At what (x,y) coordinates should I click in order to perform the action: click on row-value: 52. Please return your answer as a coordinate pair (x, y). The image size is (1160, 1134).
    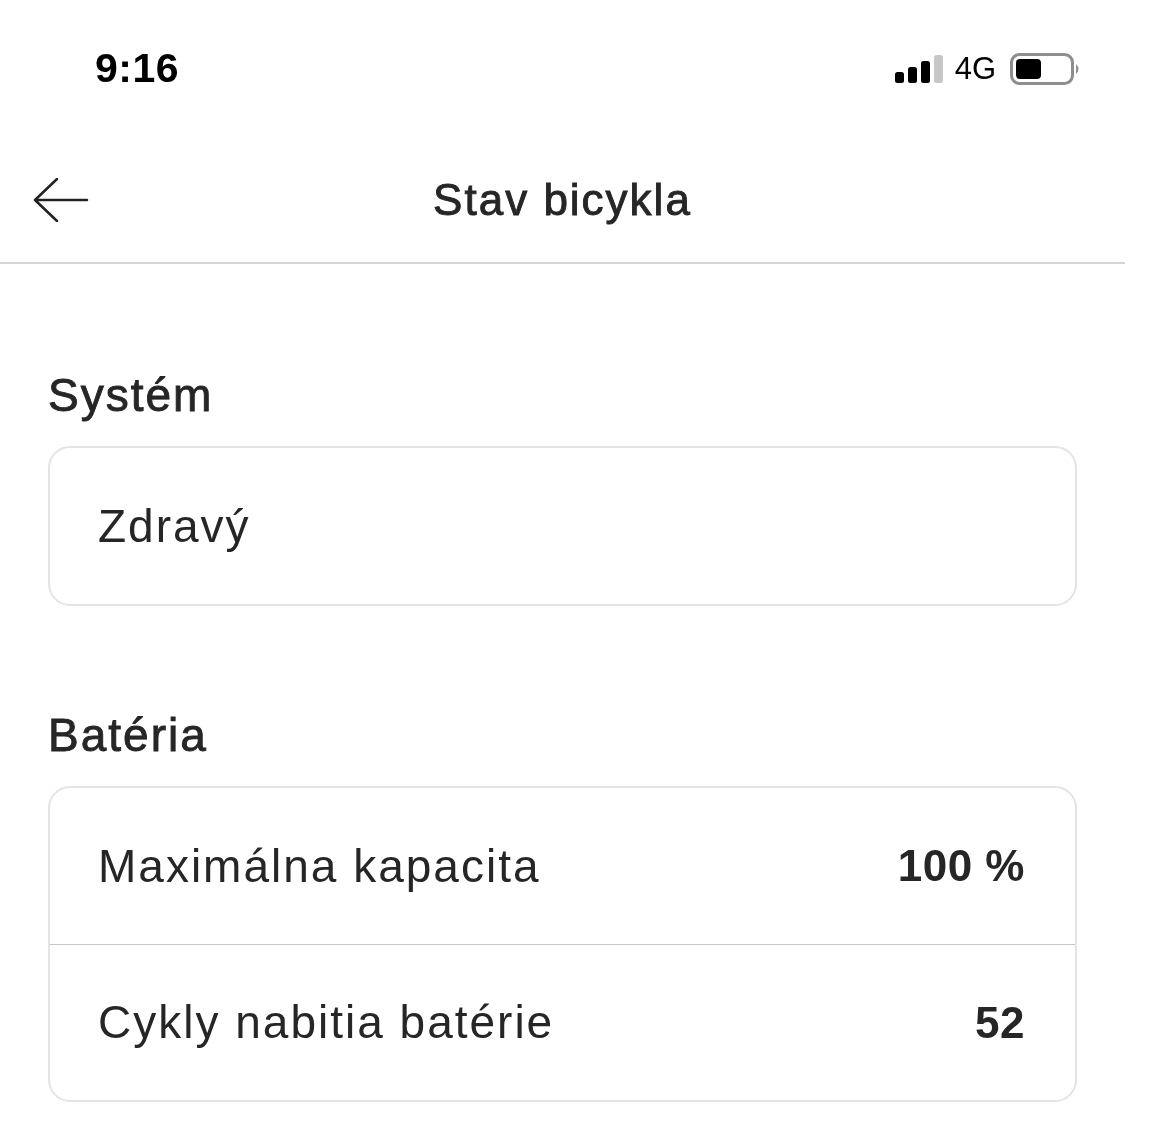
    Looking at the image, I should click on (1000, 1022).